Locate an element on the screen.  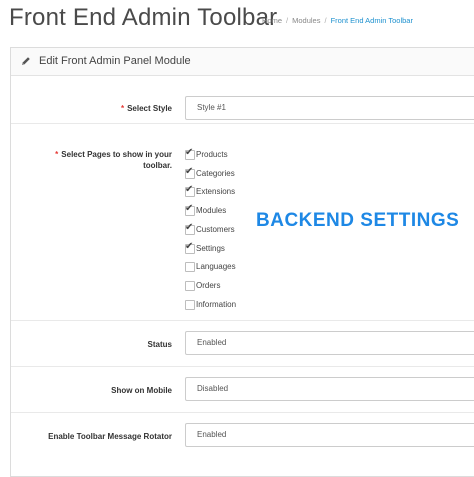
checkbox-label: Categories is located at coordinates (215, 173).